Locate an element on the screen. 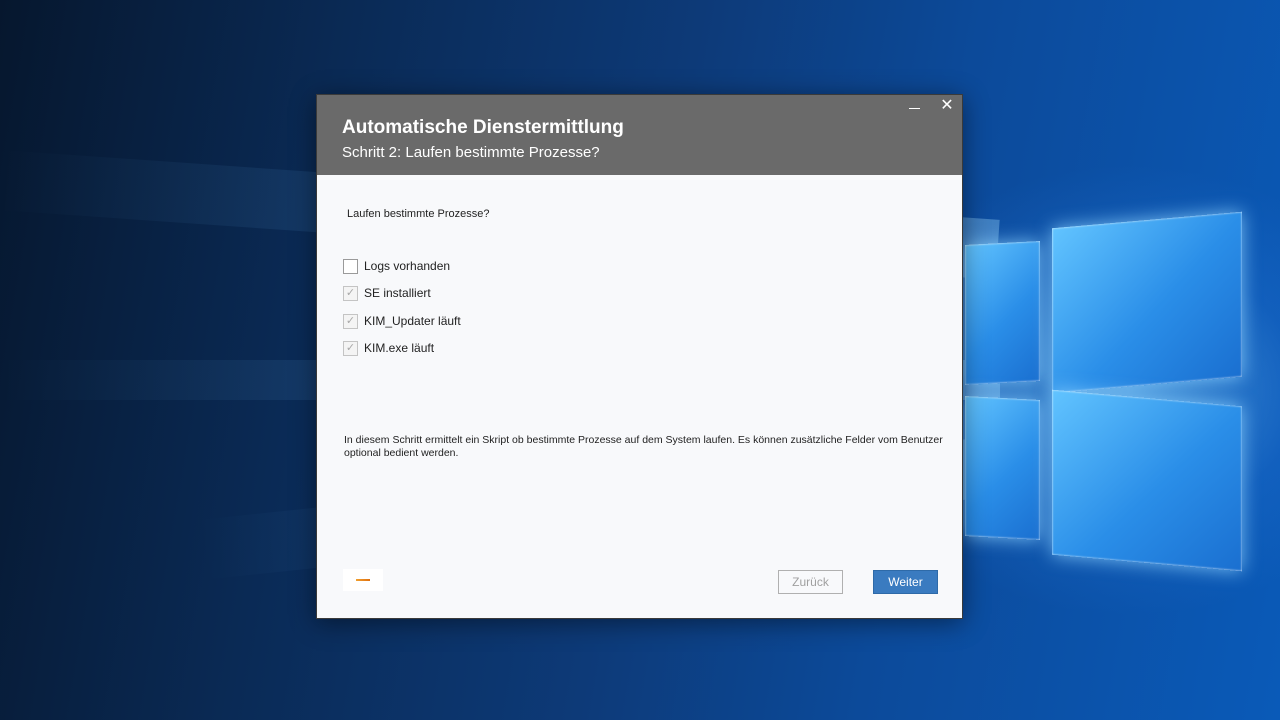 The image size is (1280, 720). minimize-button is located at coordinates (914, 106).